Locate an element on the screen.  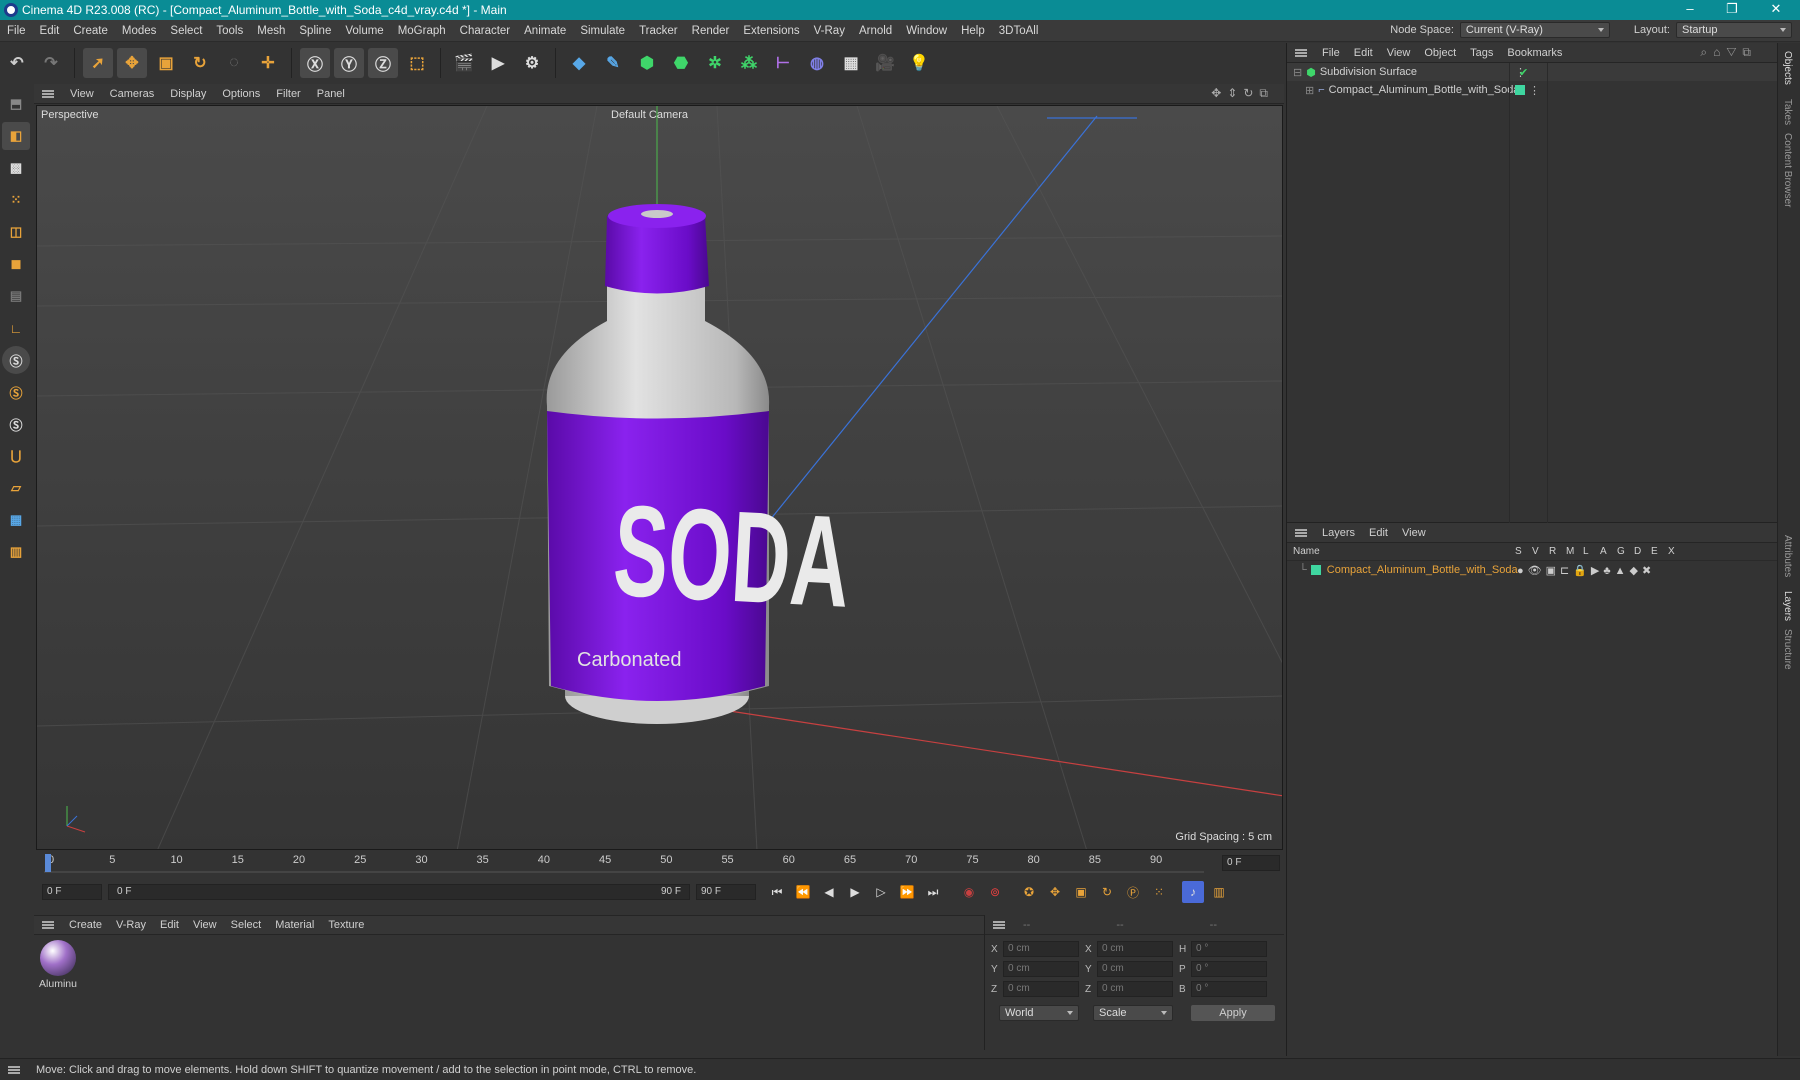
go-to-start-icon: ⏮ is located at coordinates (777, 892).